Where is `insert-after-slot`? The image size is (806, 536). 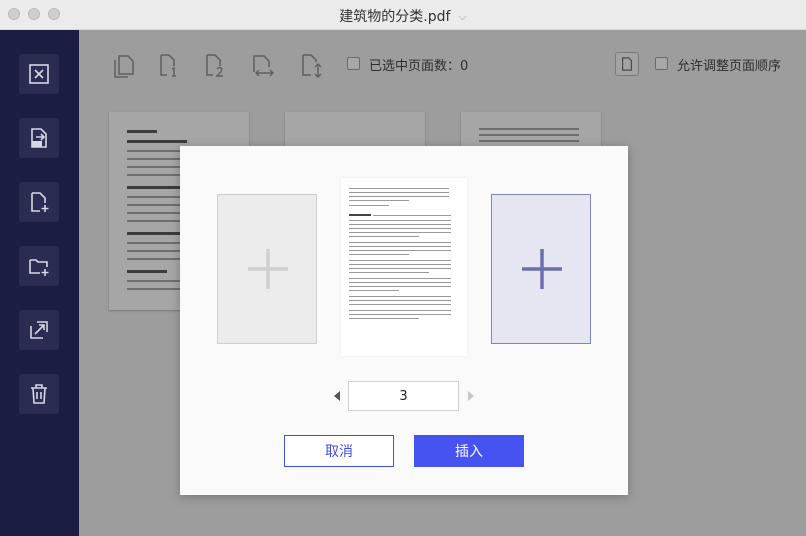 insert-after-slot is located at coordinates (541, 269).